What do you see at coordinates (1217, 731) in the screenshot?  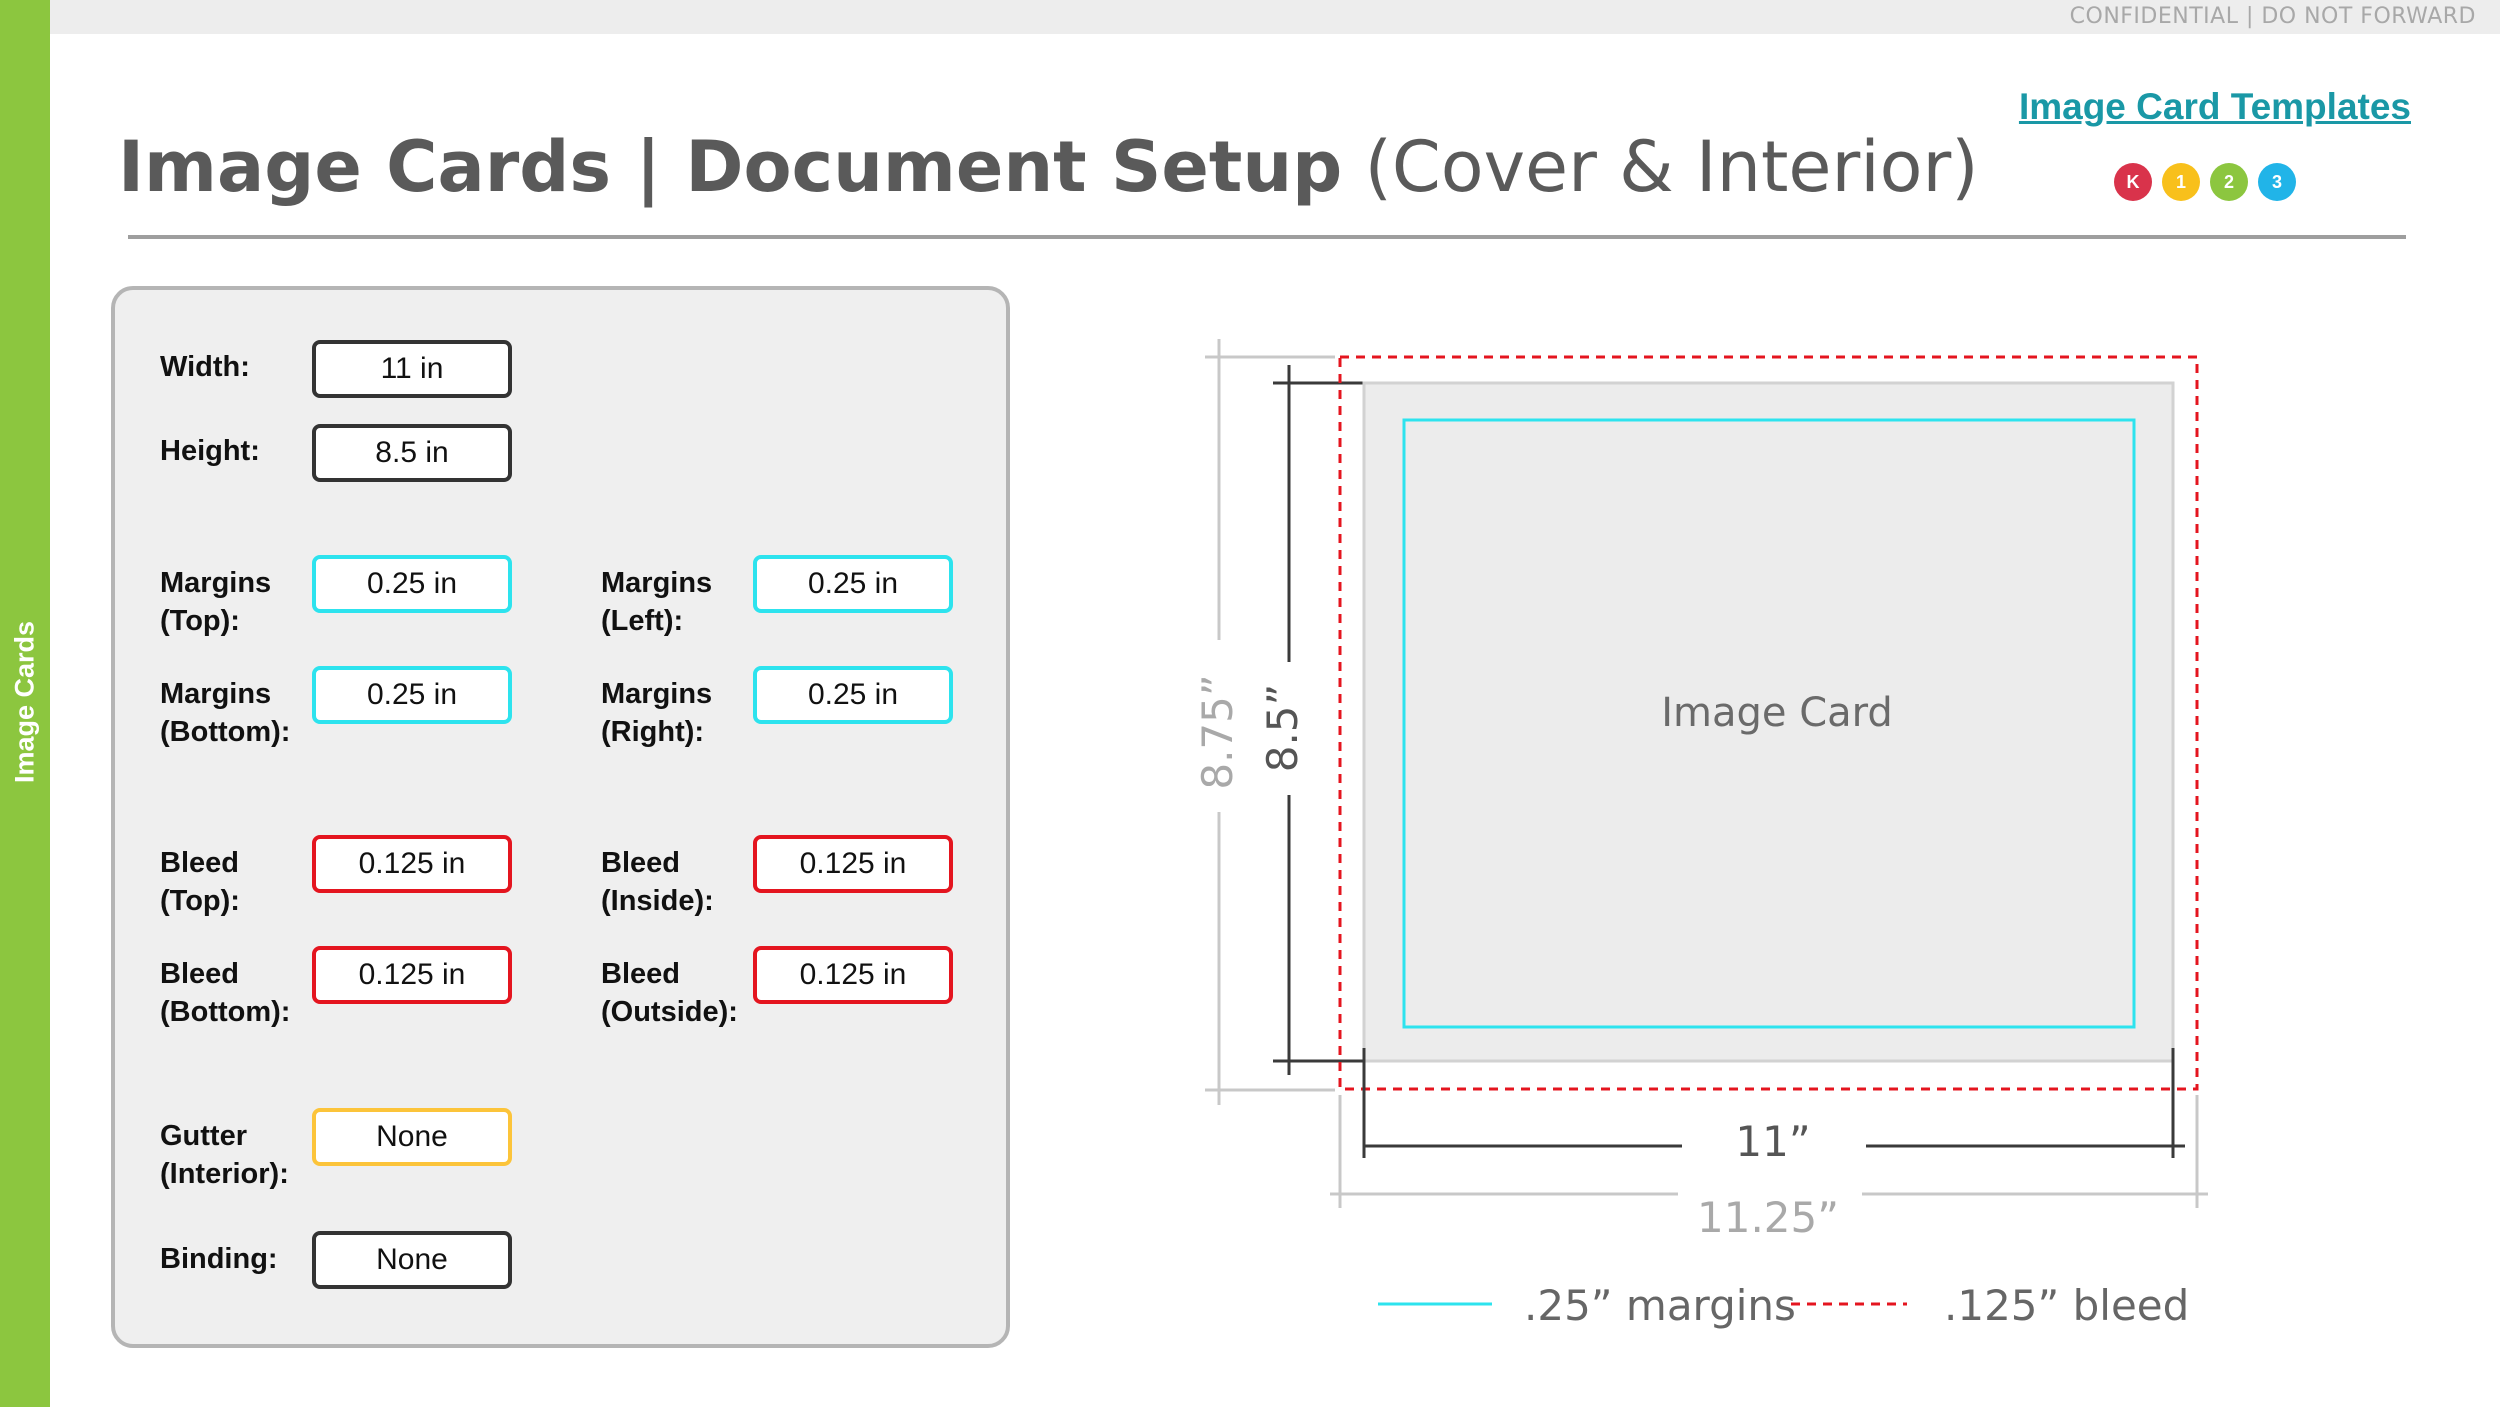 I see `bleed-height-label: 8.75”` at bounding box center [1217, 731].